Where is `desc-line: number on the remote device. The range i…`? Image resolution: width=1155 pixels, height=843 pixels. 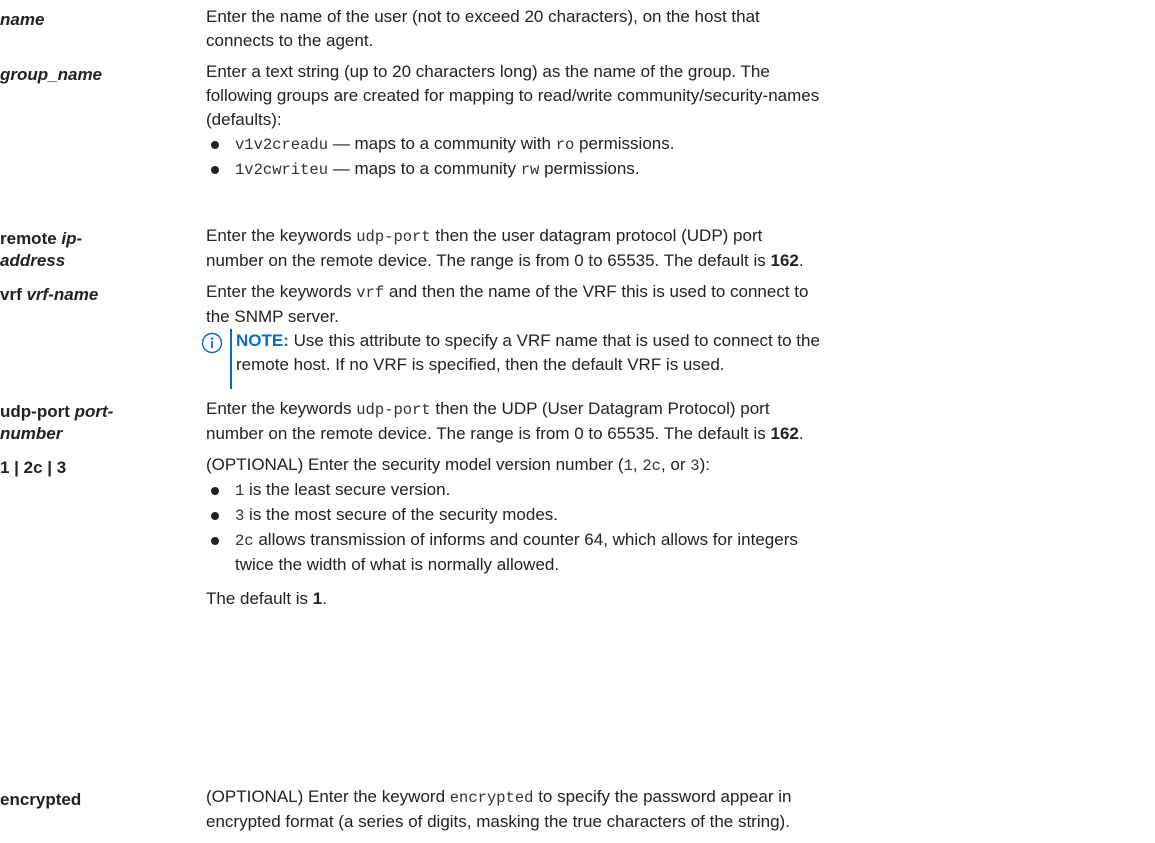
desc-line: number on the remote device. The range i… is located at coordinates (676, 261).